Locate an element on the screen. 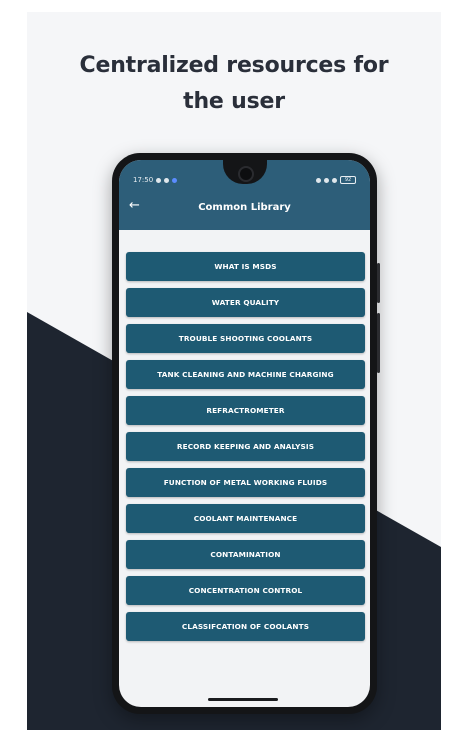 The width and height of the screenshot is (454, 741). toolbar: ← Common Library is located at coordinates (244, 207).